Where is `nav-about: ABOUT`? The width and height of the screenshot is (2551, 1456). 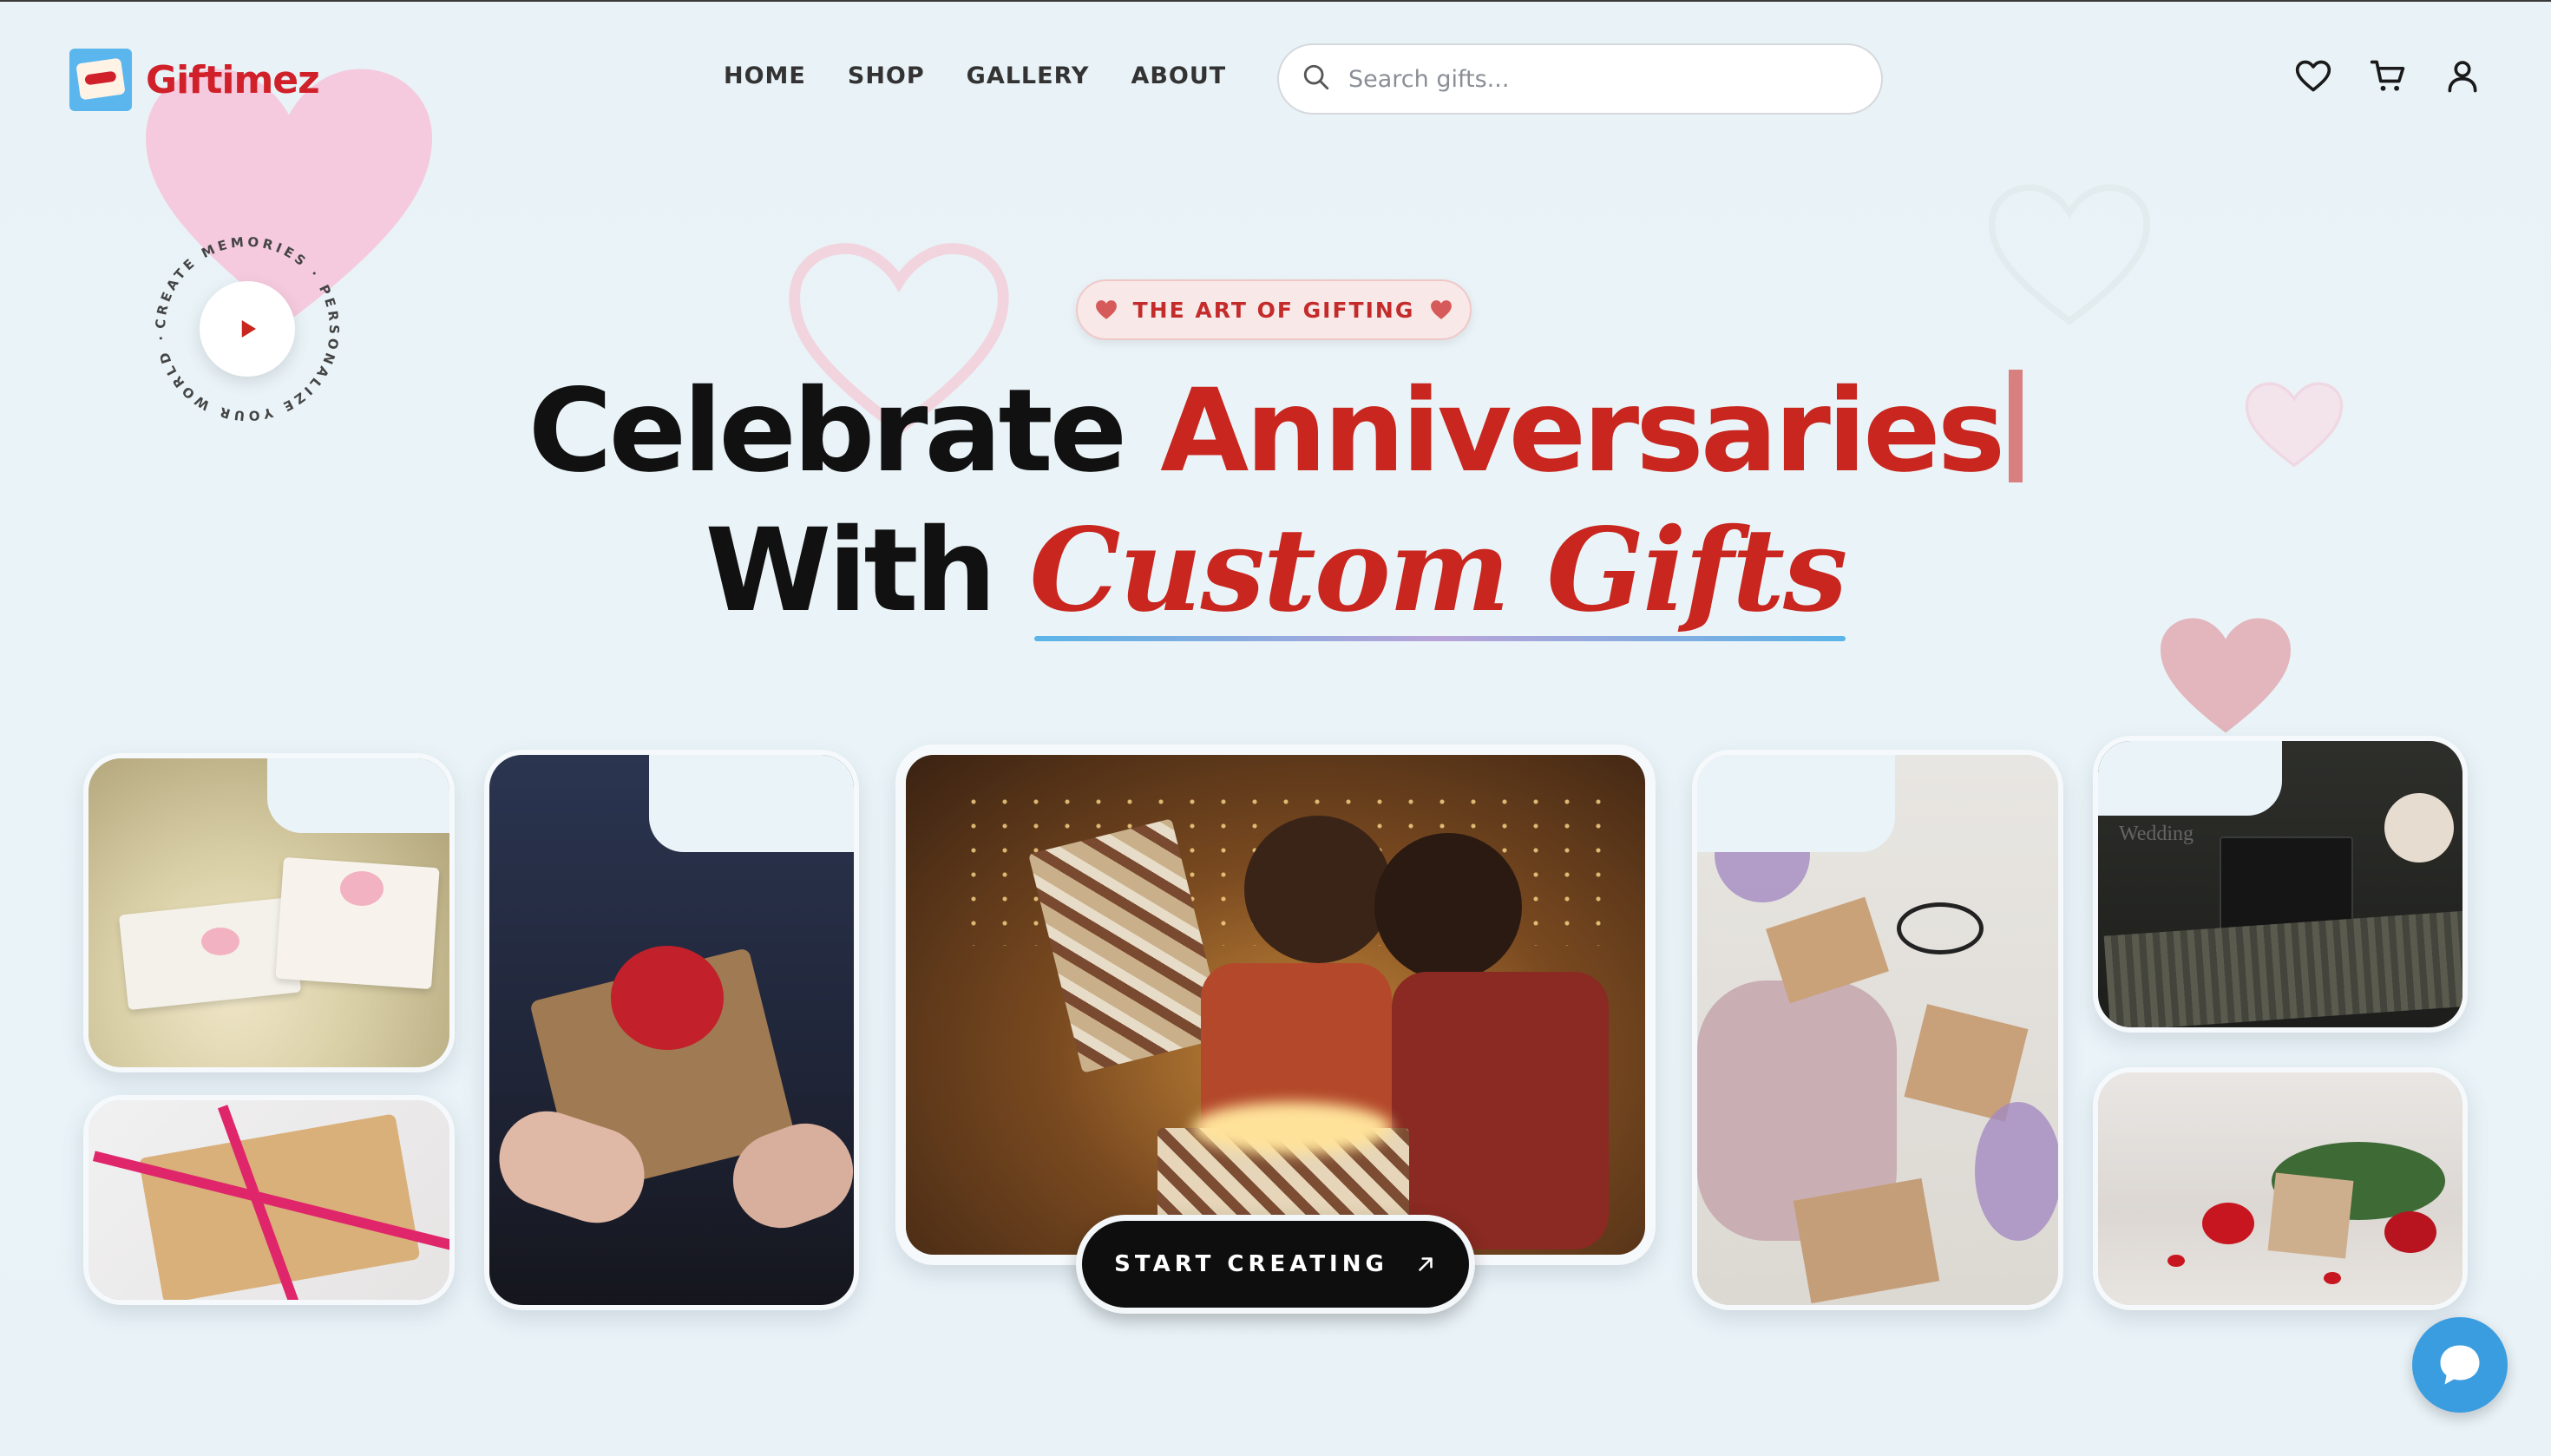 nav-about: ABOUT is located at coordinates (1178, 75).